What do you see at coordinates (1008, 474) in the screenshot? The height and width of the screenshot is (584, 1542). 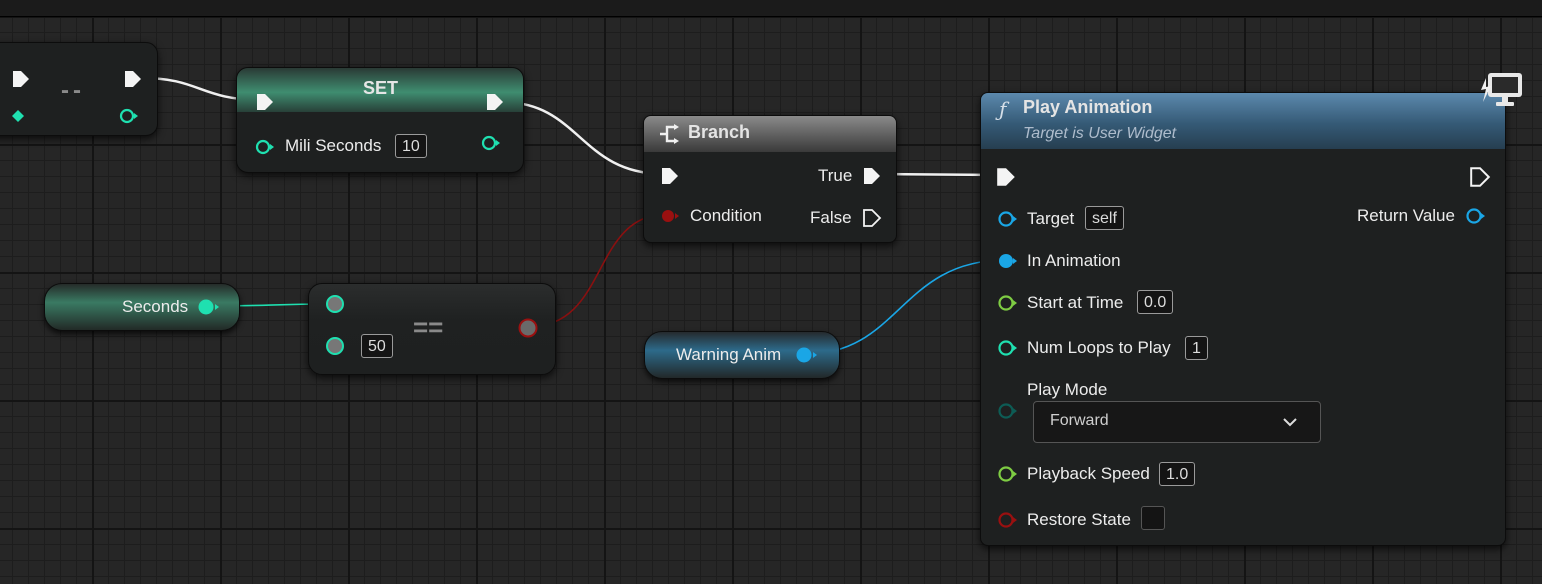 I see `playback-speed-float-pin` at bounding box center [1008, 474].